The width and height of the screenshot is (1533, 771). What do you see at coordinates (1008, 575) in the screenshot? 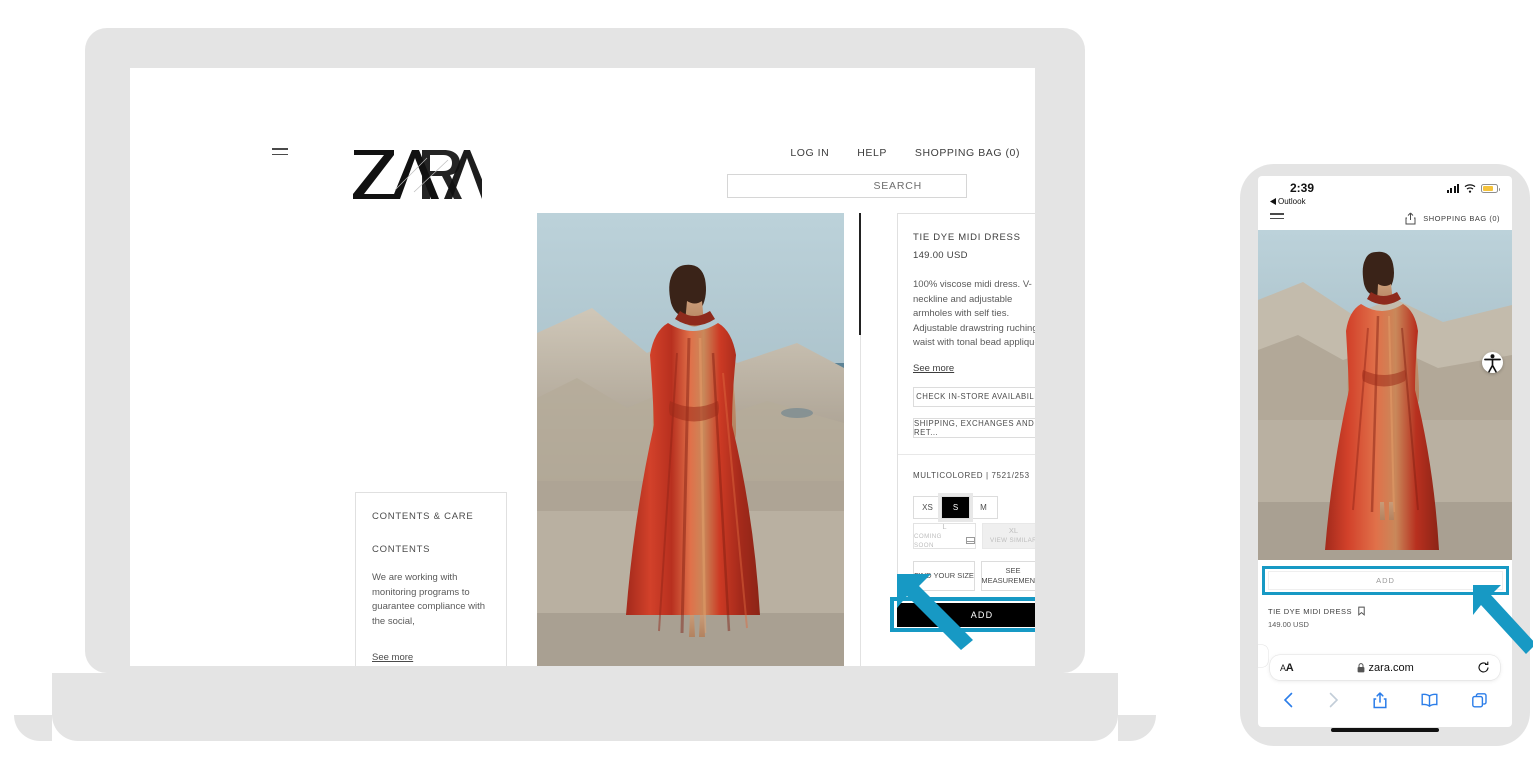
I see `see-measurements-button: SEE MEASUREMENTS` at bounding box center [1008, 575].